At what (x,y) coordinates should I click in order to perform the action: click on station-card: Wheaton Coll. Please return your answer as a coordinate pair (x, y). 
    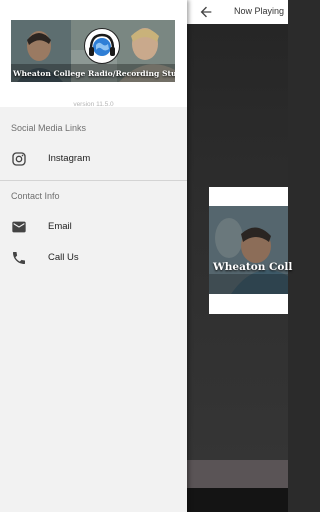
    Looking at the image, I should click on (250, 250).